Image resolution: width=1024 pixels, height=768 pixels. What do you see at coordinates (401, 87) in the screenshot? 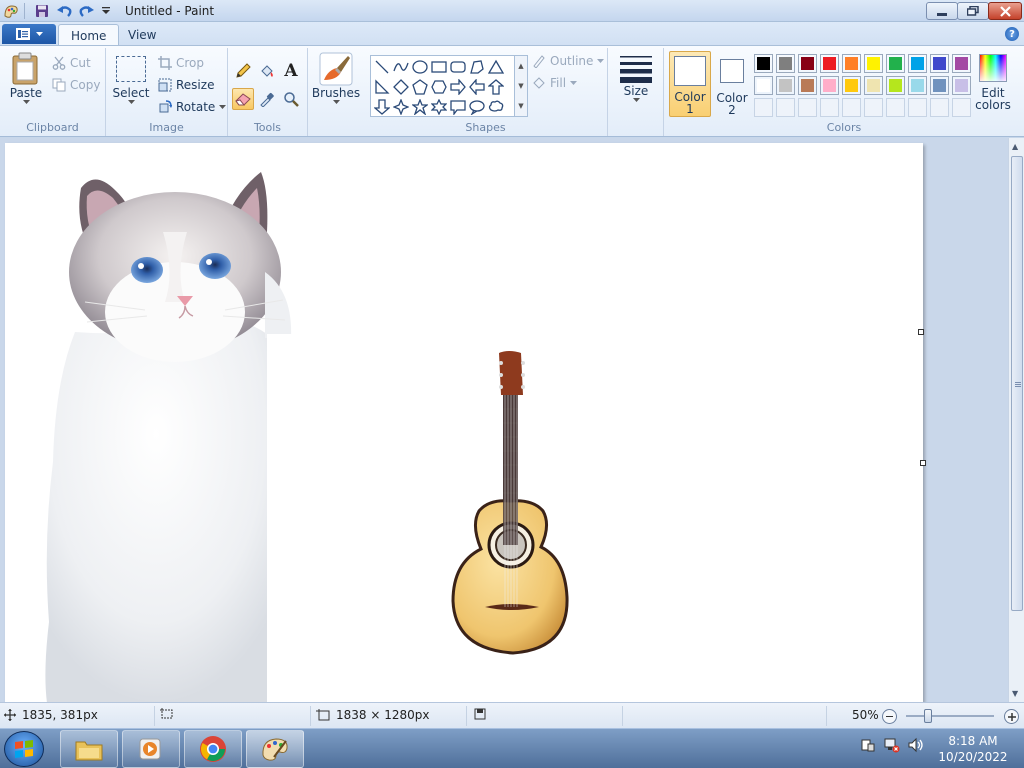
I see `diamond-shape` at bounding box center [401, 87].